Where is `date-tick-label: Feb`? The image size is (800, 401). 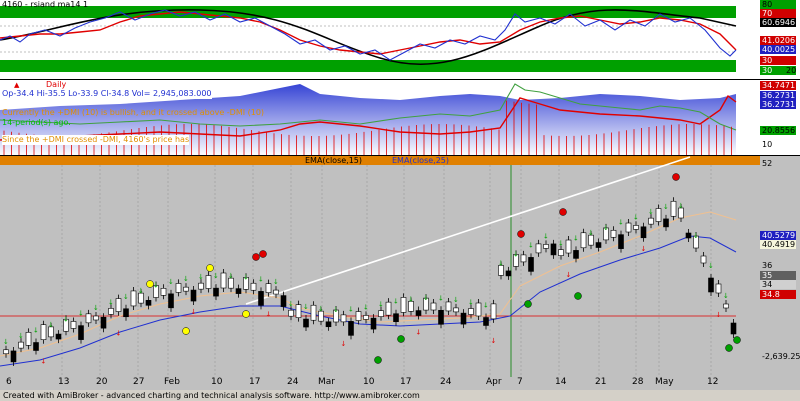
date-tick-label: Feb is located at coordinates (172, 382).